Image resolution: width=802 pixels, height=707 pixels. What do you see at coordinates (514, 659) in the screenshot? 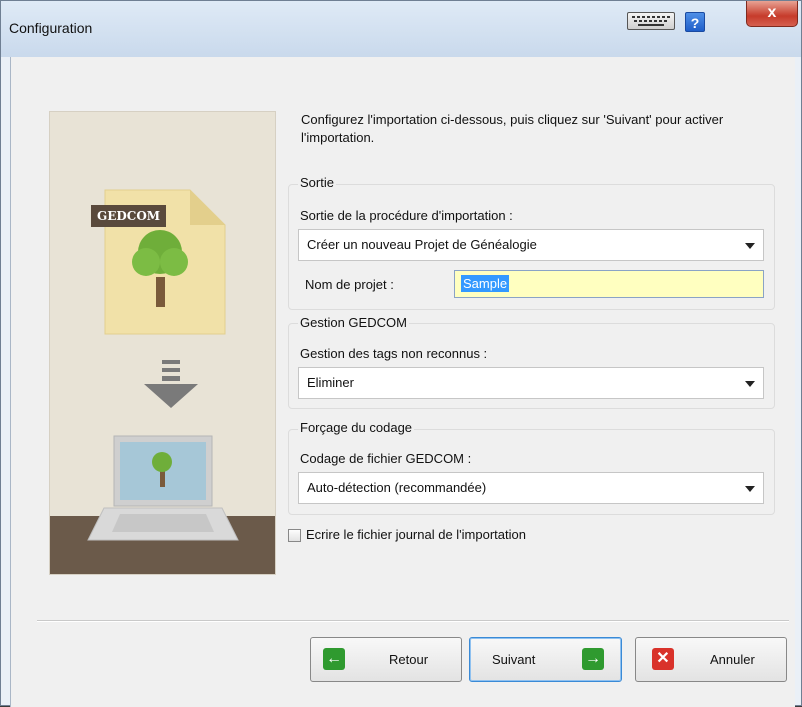
I see `next-button-label: Suivant` at bounding box center [514, 659].